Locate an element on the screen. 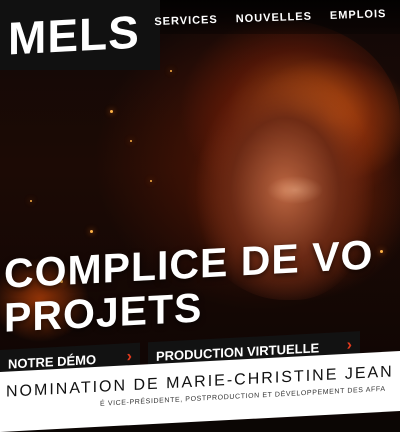 This screenshot has height=432, width=400. logo: MELS is located at coordinates (80, 35).